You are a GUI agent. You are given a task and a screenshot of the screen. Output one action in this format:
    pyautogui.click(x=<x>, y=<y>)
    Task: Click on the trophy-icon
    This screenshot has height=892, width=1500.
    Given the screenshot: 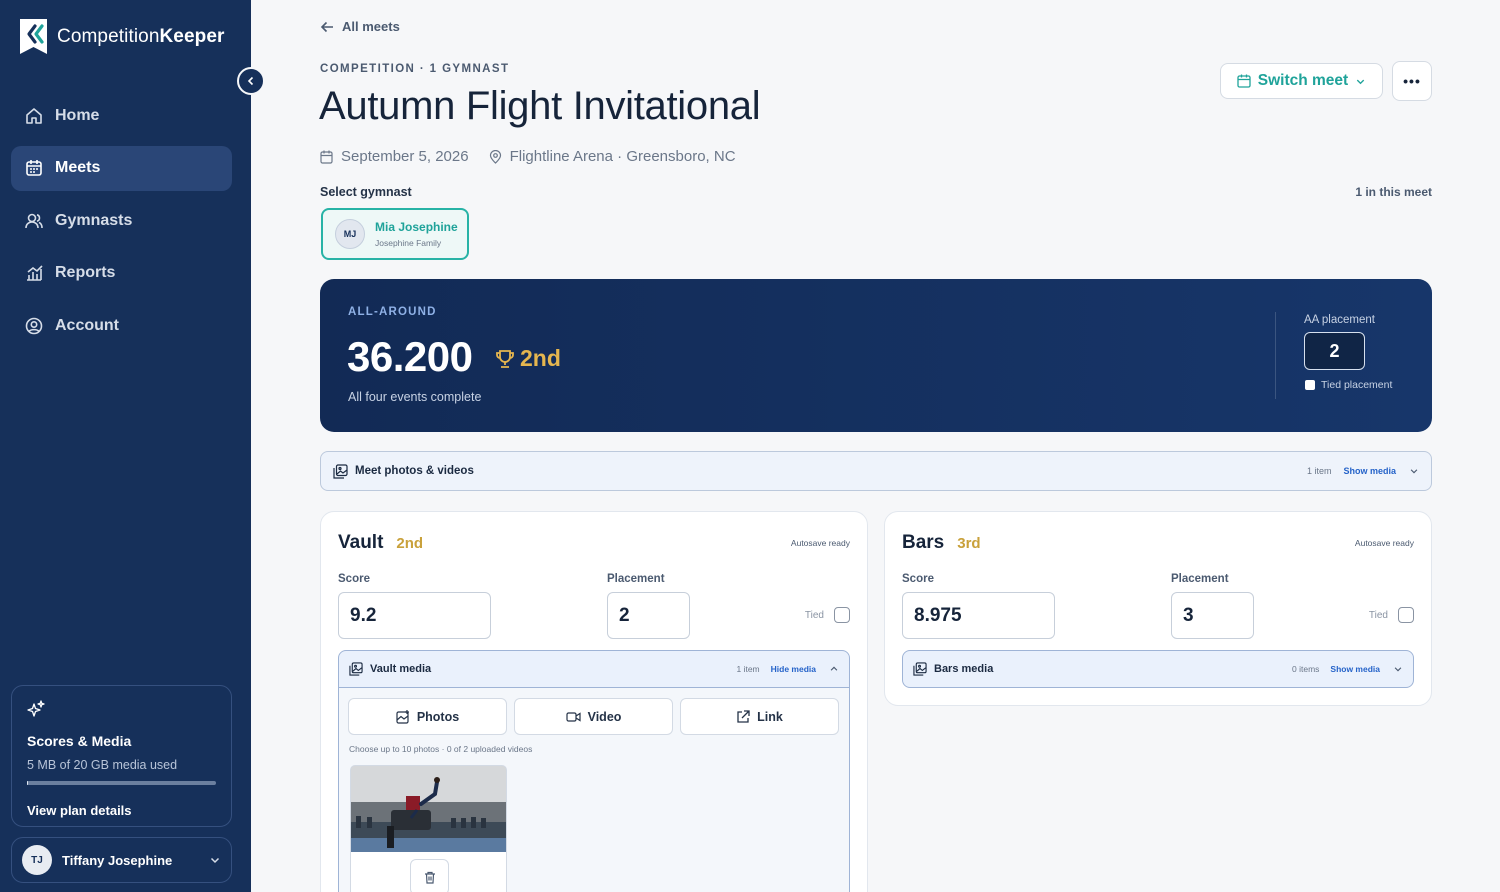 What is the action you would take?
    pyautogui.click(x=505, y=358)
    